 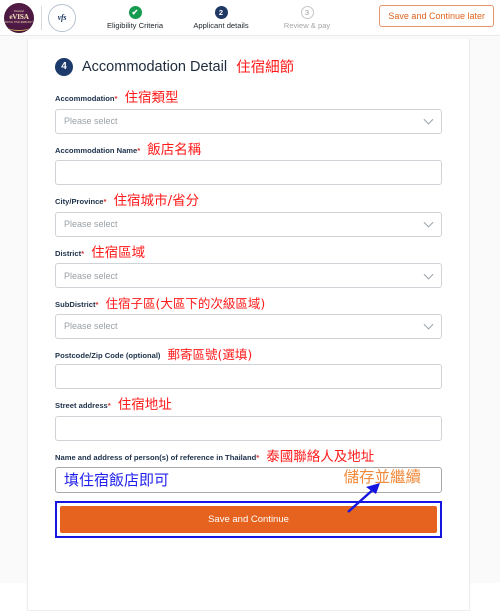 I want to click on reference-person-input: 填住宿飯店即可 儲存並繼續, so click(x=248, y=480).